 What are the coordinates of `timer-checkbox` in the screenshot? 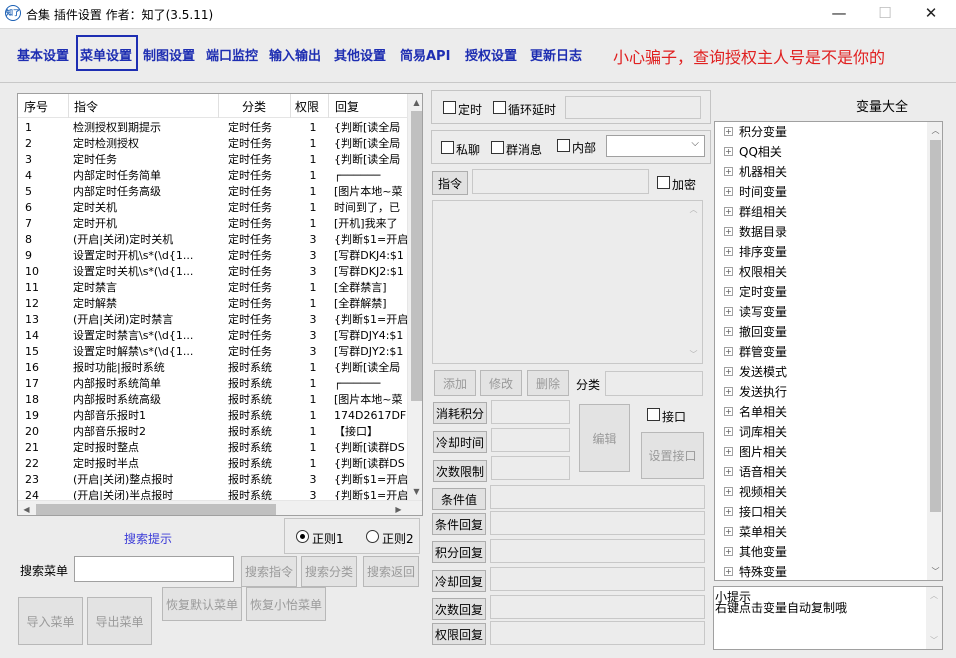 It's located at (449, 107).